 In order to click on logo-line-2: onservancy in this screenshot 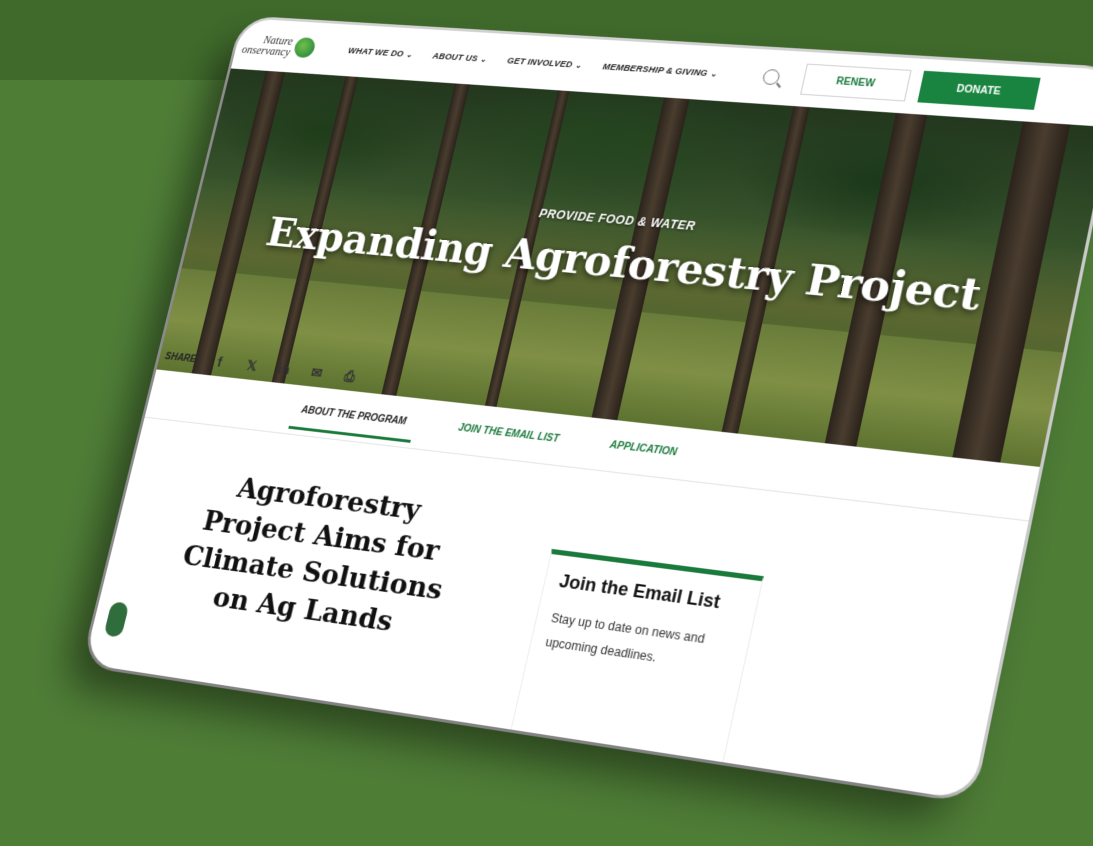, I will do `click(266, 50)`.